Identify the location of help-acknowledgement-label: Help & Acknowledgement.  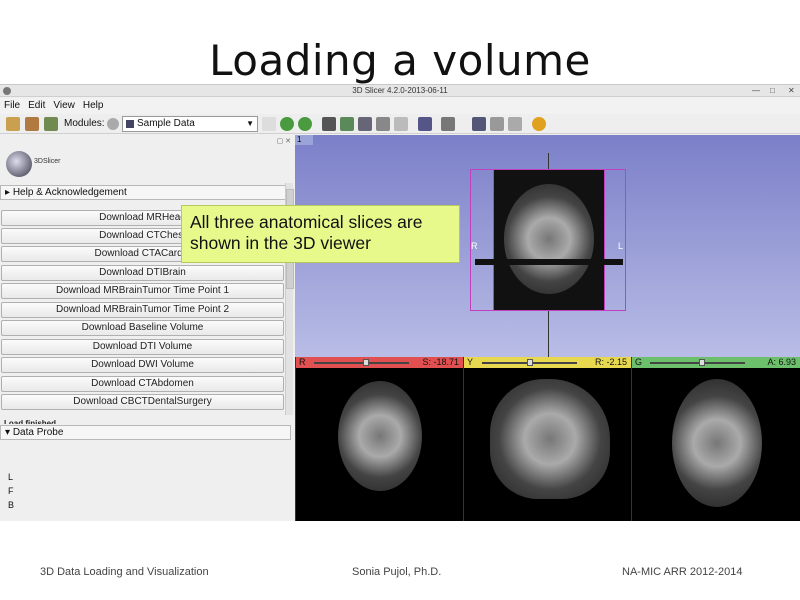
(69, 192).